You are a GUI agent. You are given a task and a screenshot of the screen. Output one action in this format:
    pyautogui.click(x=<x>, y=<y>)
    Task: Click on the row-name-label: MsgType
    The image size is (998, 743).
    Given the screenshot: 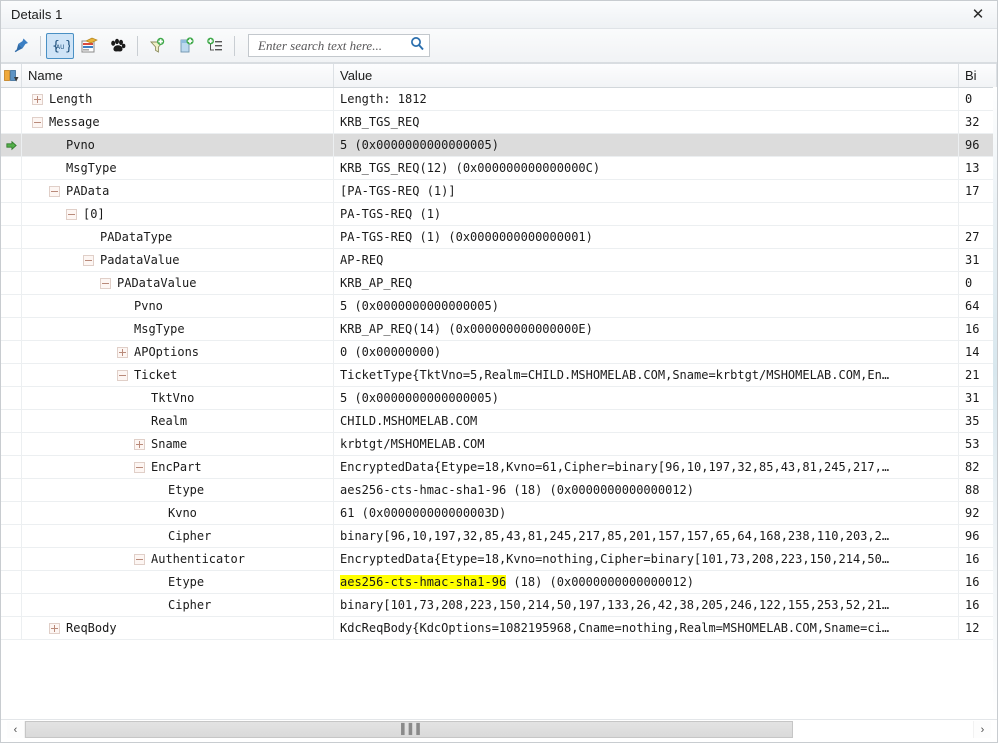 What is the action you would take?
    pyautogui.click(x=159, y=329)
    